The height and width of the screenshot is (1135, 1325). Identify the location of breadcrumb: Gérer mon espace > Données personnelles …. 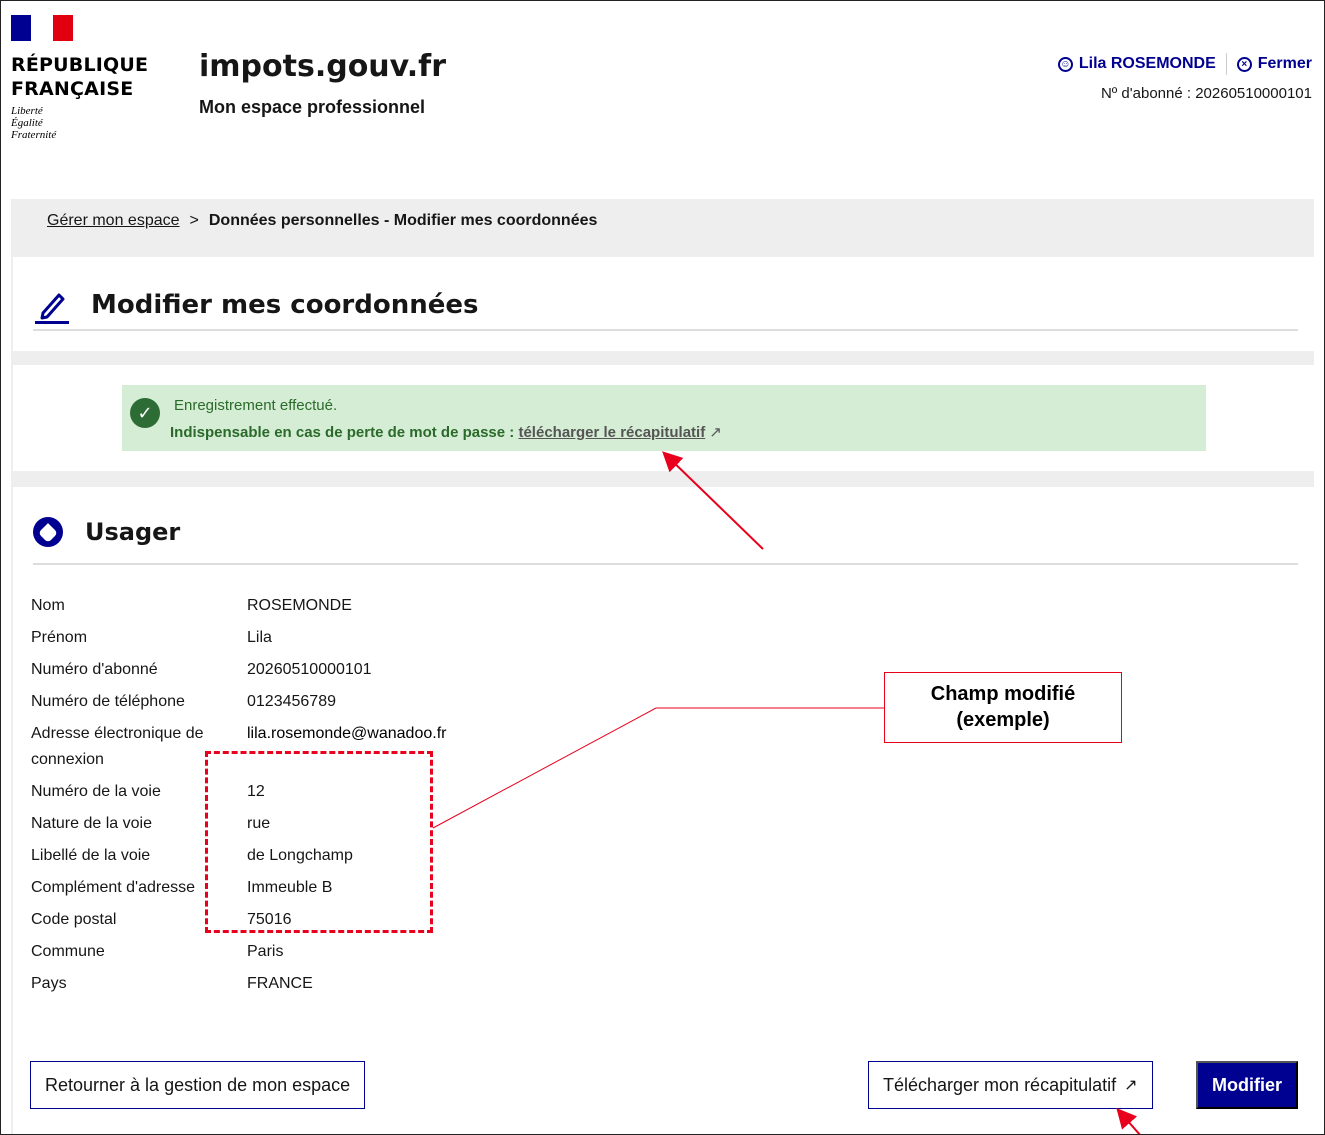
(662, 221).